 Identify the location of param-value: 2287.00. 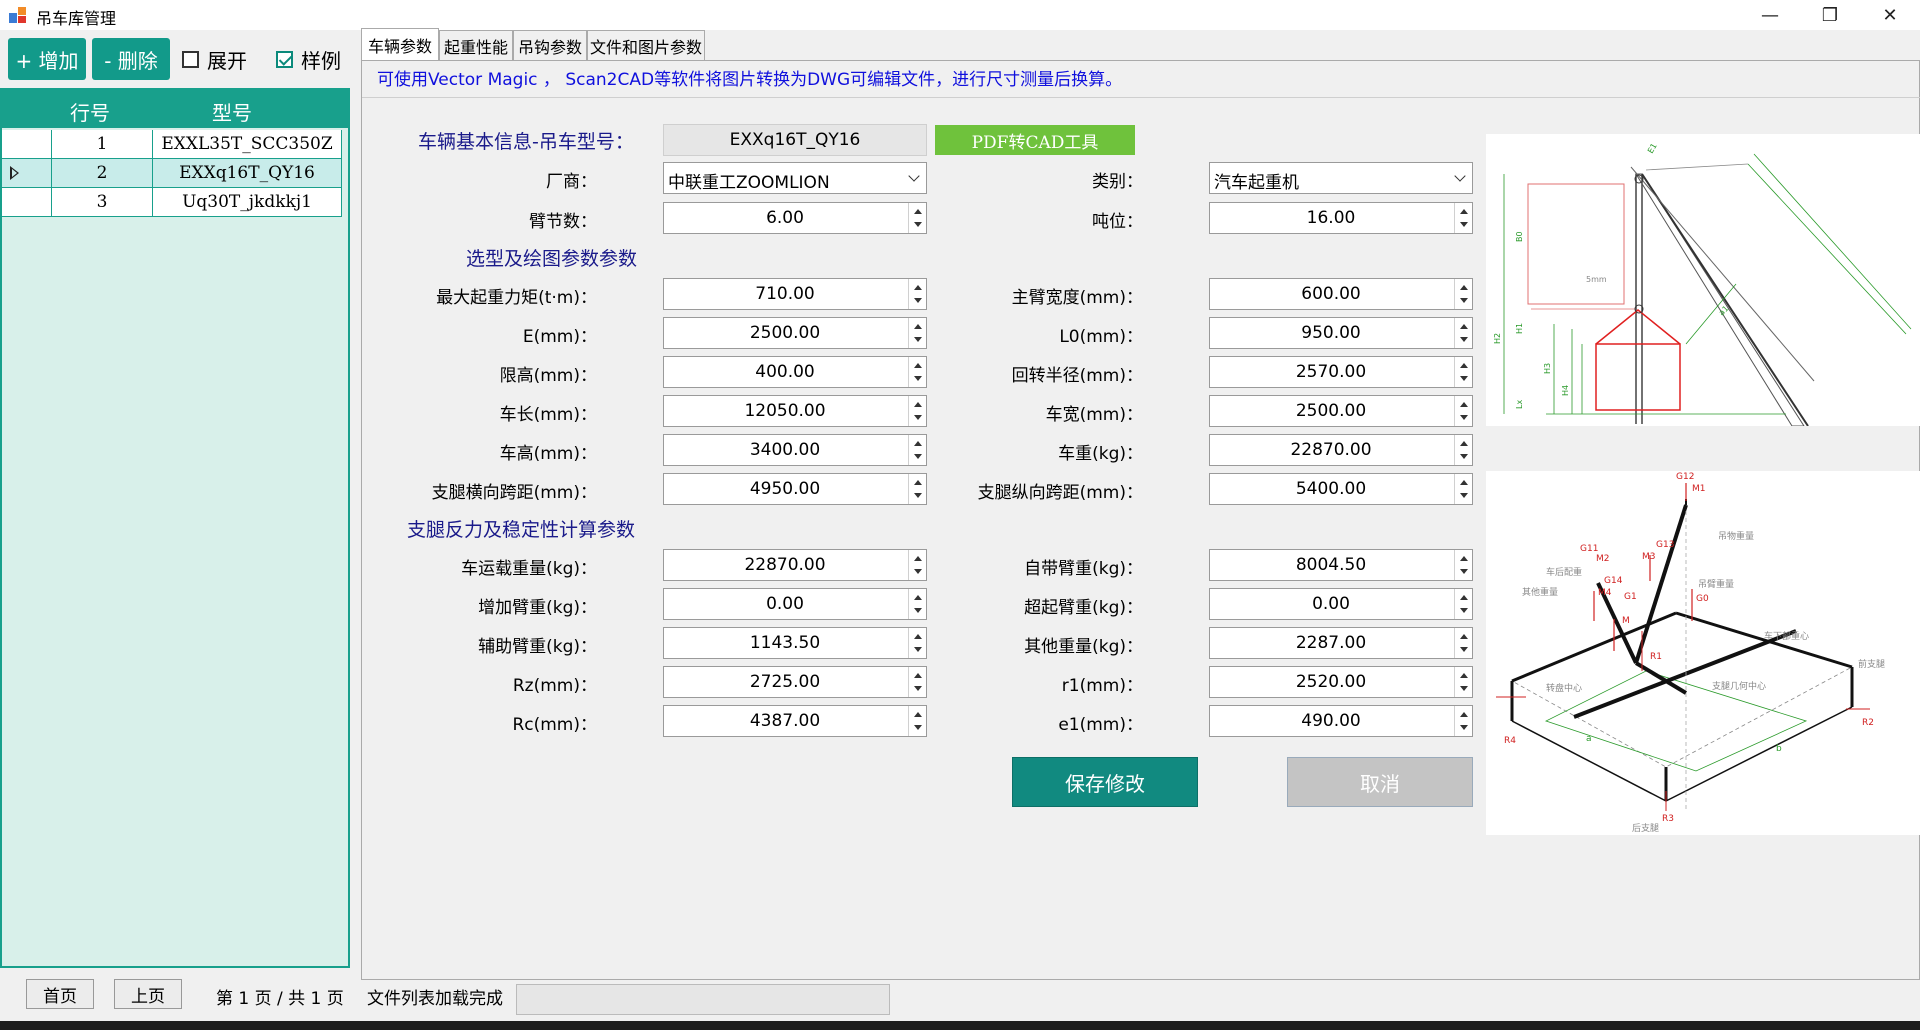
(1331, 643).